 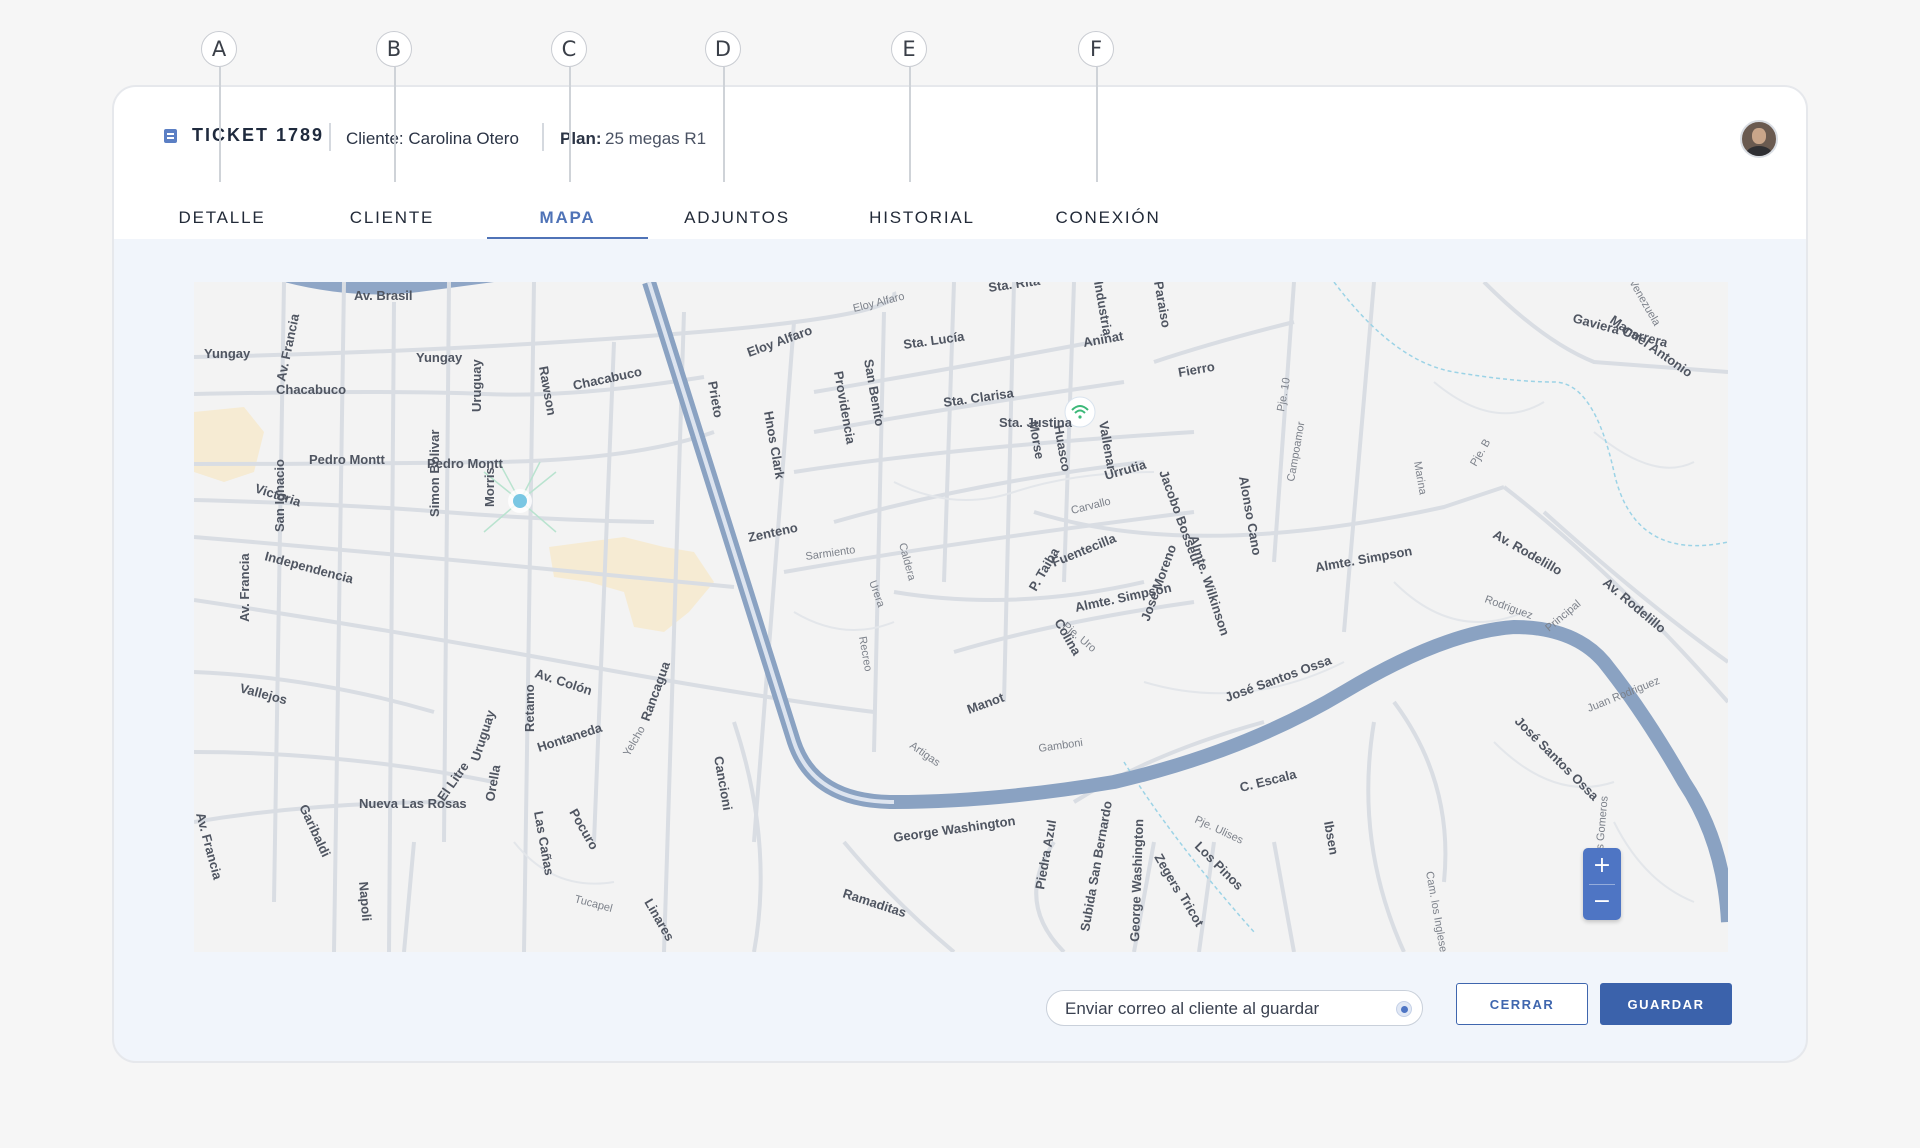 What do you see at coordinates (567, 218) in the screenshot?
I see `tab-mapa: MAPA` at bounding box center [567, 218].